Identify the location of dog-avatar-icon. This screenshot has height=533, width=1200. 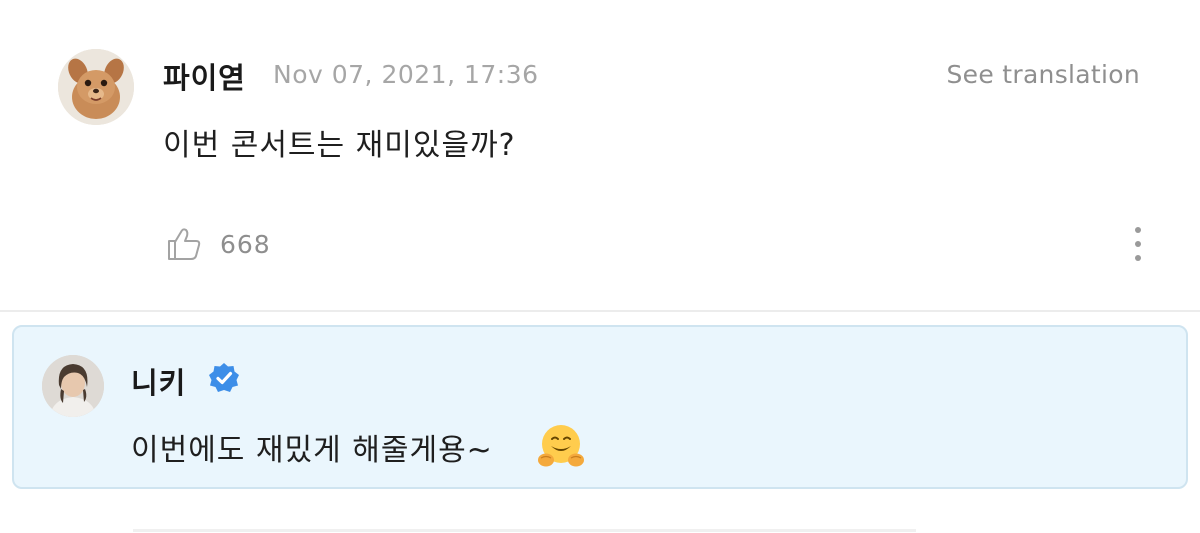
(96, 87).